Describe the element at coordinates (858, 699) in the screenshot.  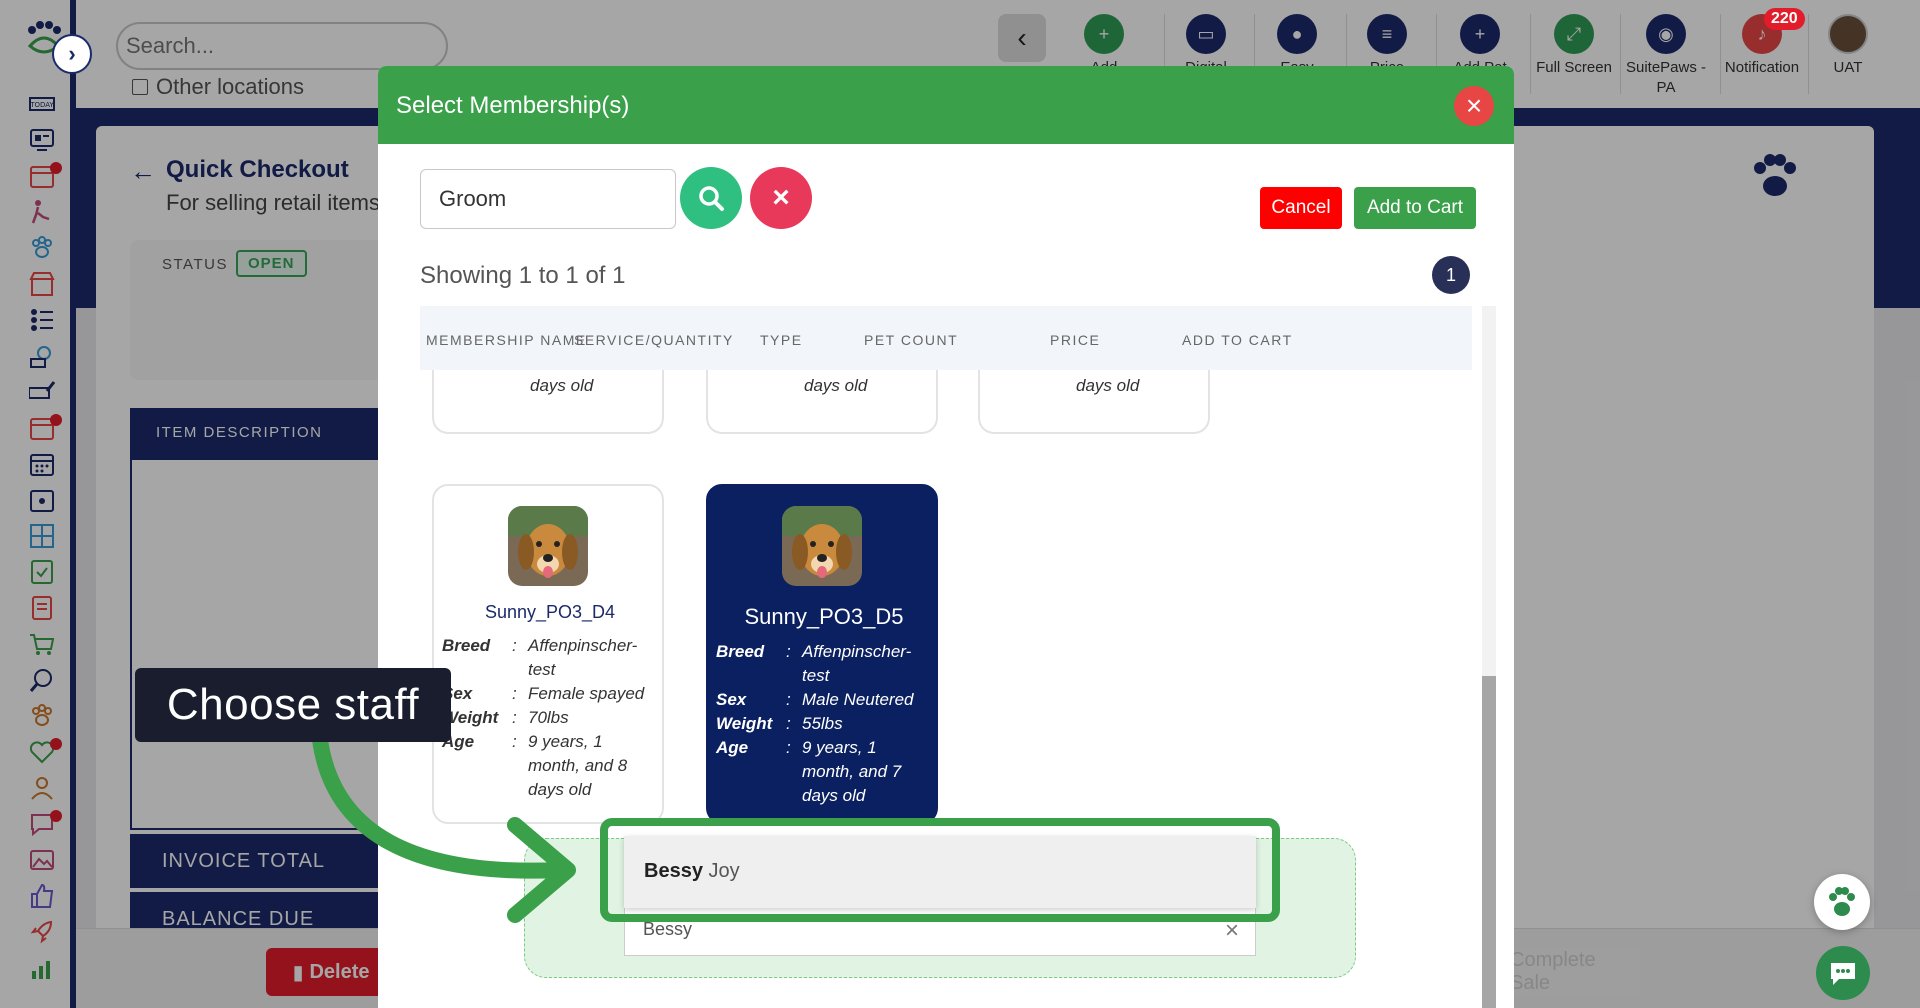
I see `sex-value: Male Neutered` at that location.